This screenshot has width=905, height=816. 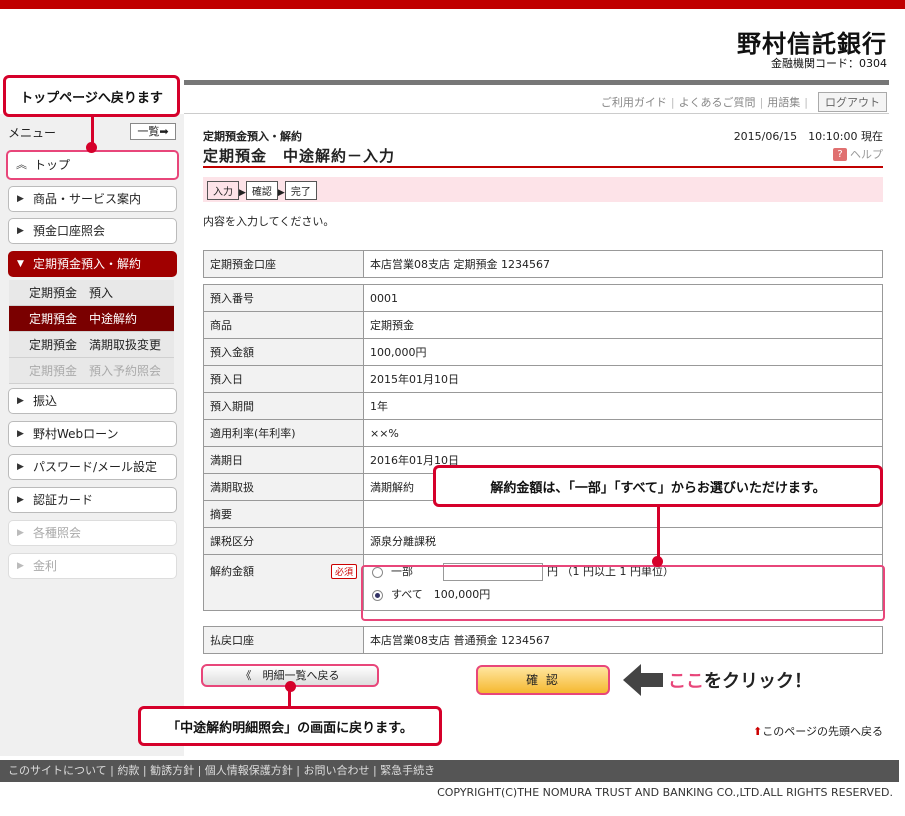 What do you see at coordinates (543, 541) in the screenshot?
I see `table-row: 課税区分 源泉分離課税` at bounding box center [543, 541].